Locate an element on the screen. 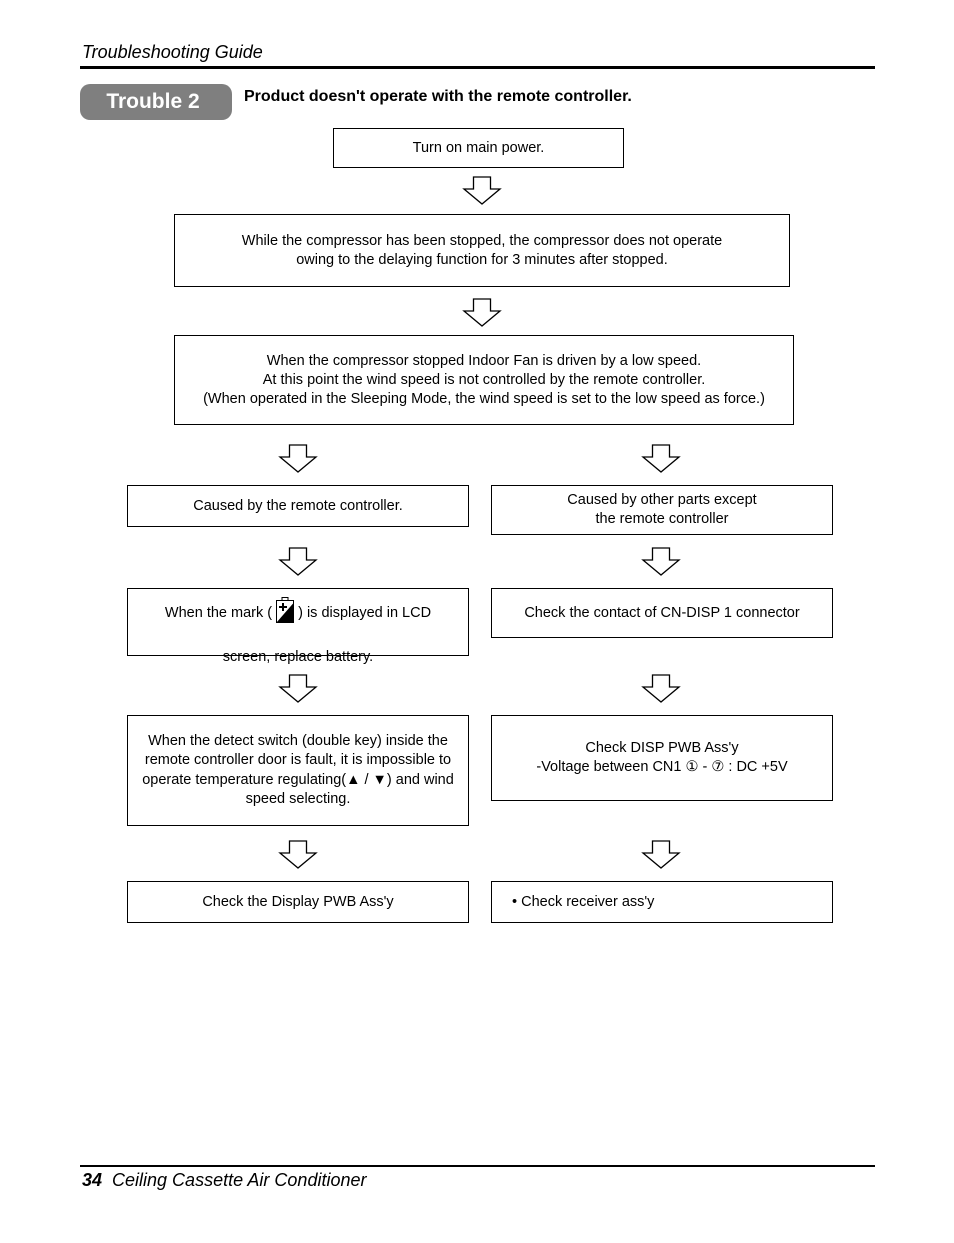 The height and width of the screenshot is (1243, 954). battery-text-prefix: When the mark ( is located at coordinates (218, 612).